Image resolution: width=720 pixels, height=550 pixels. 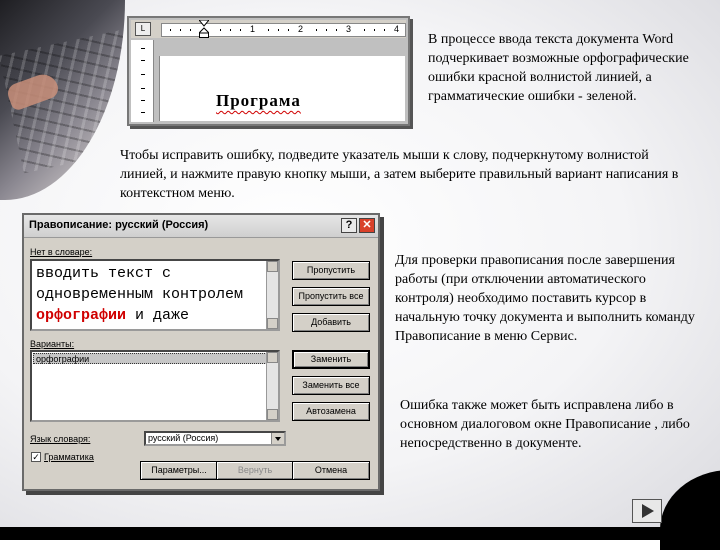 I want to click on context-text-before: вводить текст с одновременным контролем, so click(x=140, y=284).